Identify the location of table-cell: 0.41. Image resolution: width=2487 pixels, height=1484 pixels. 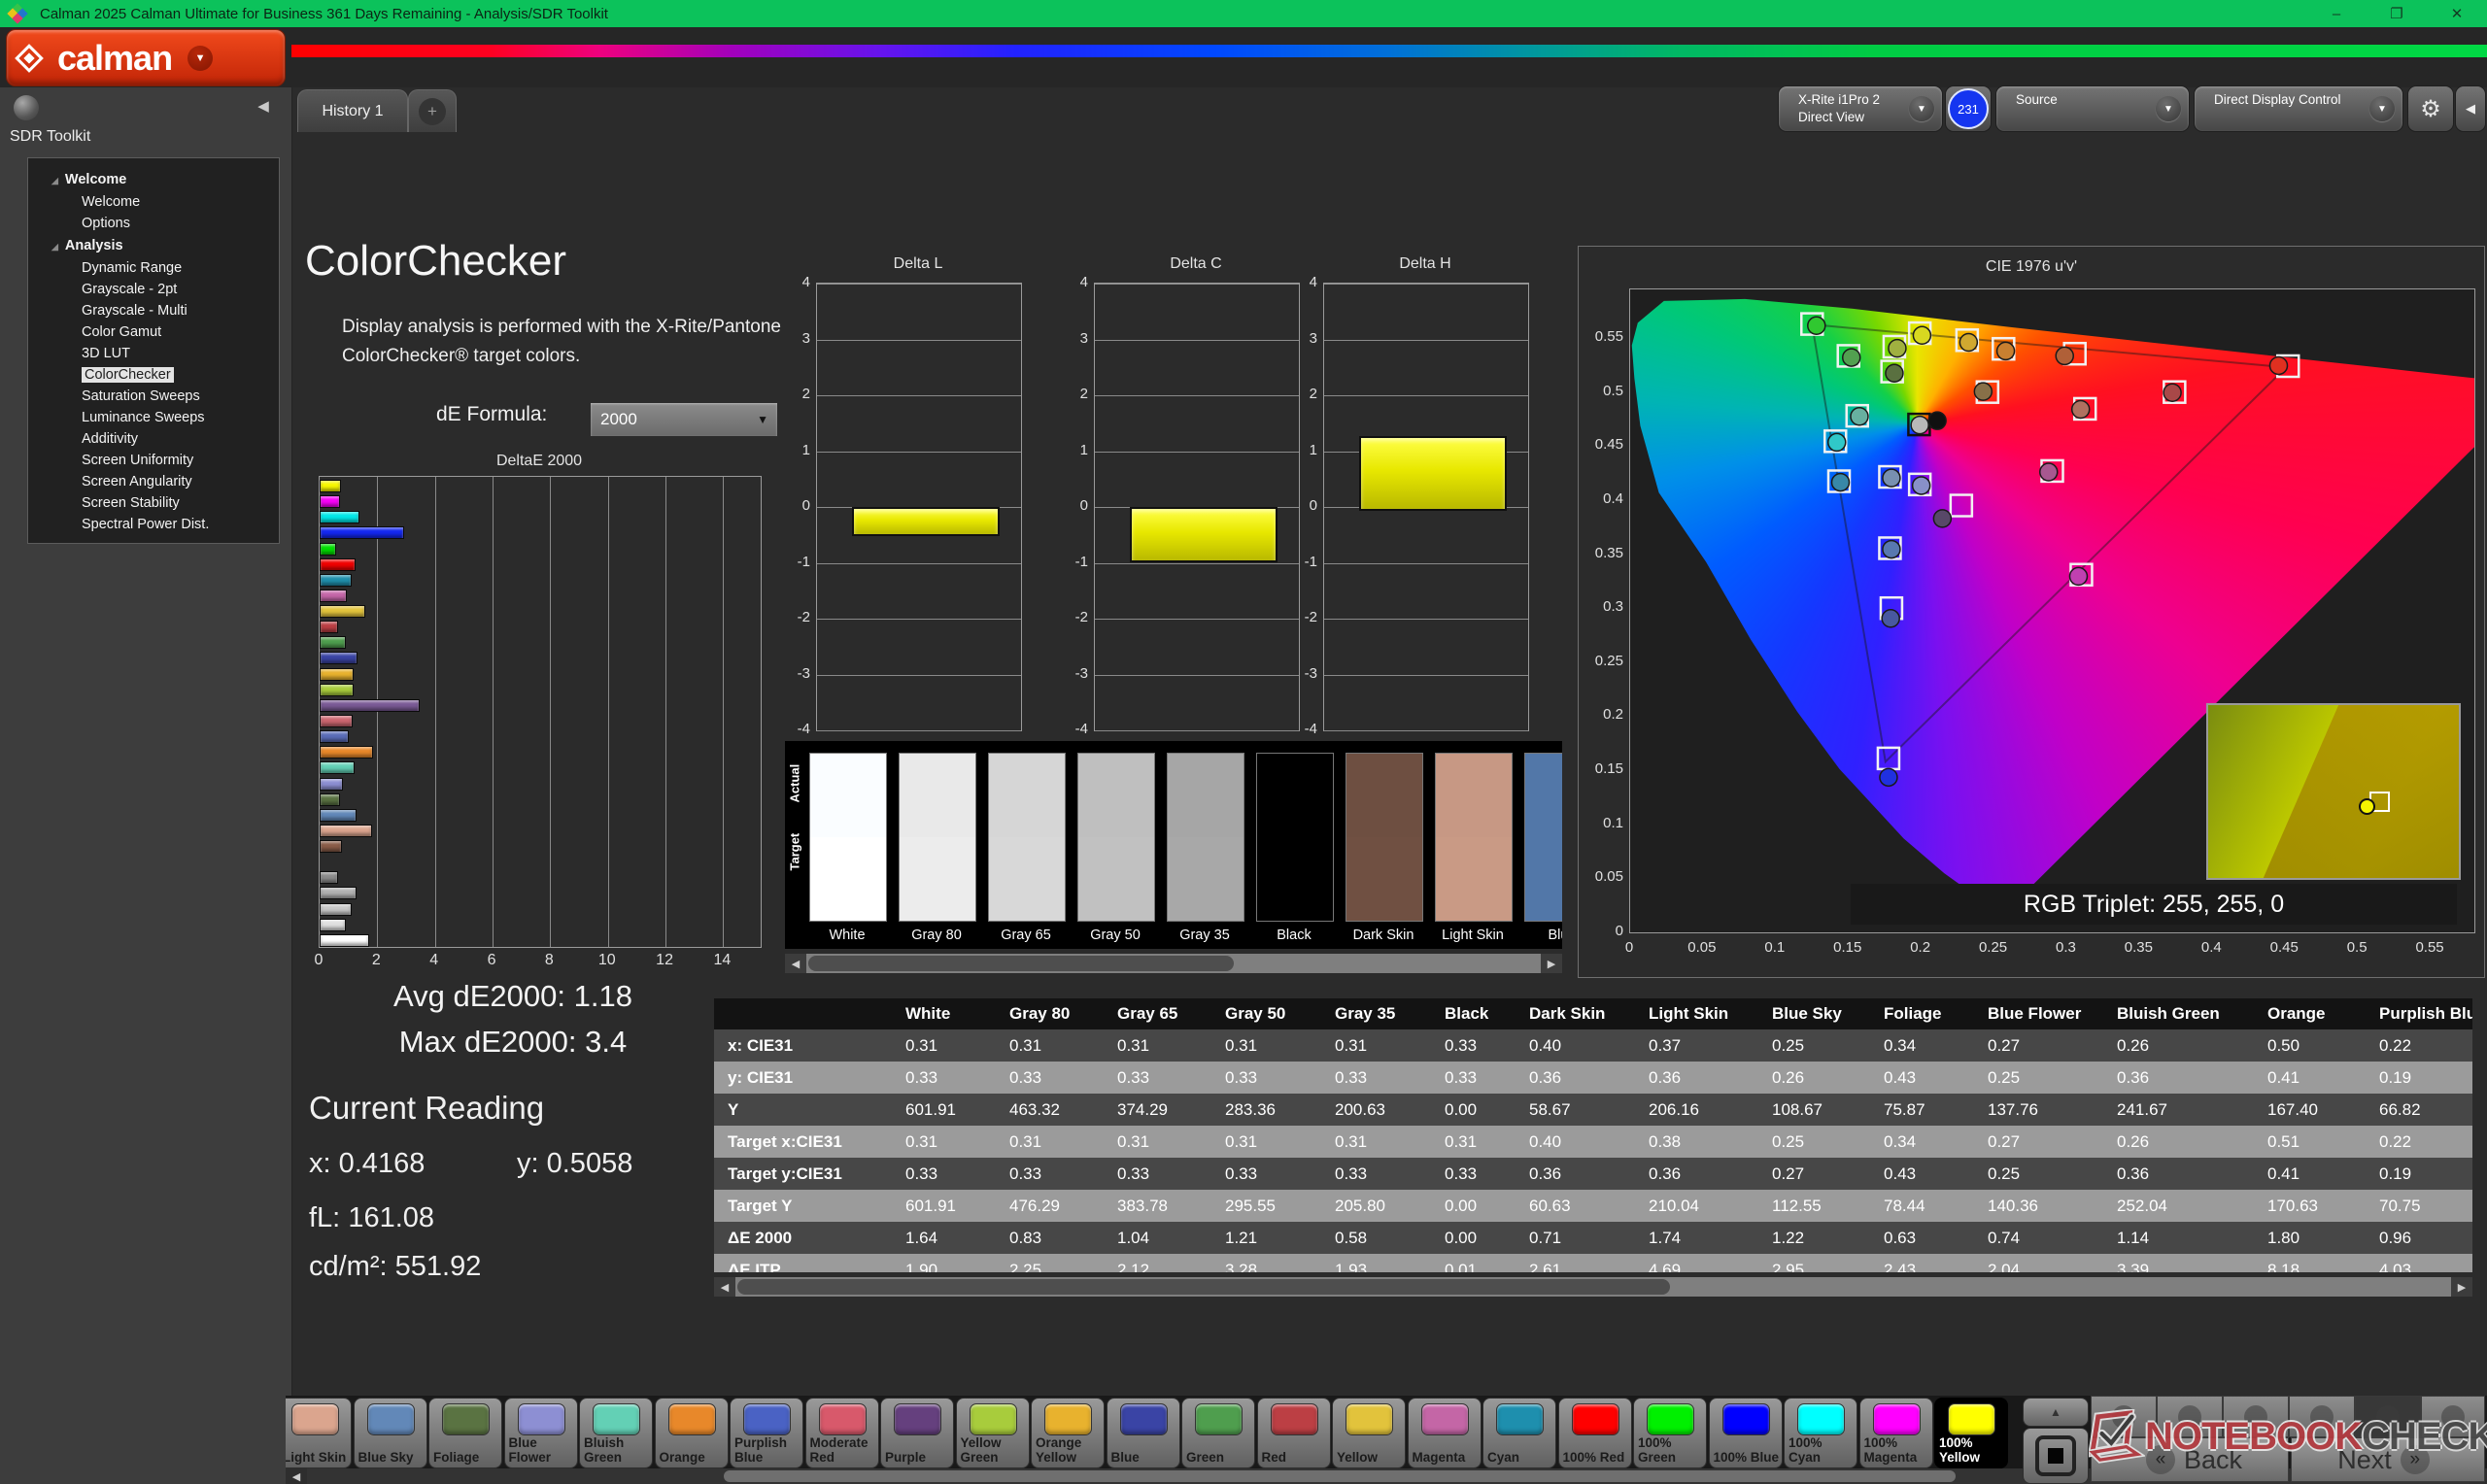
(2310, 1174).